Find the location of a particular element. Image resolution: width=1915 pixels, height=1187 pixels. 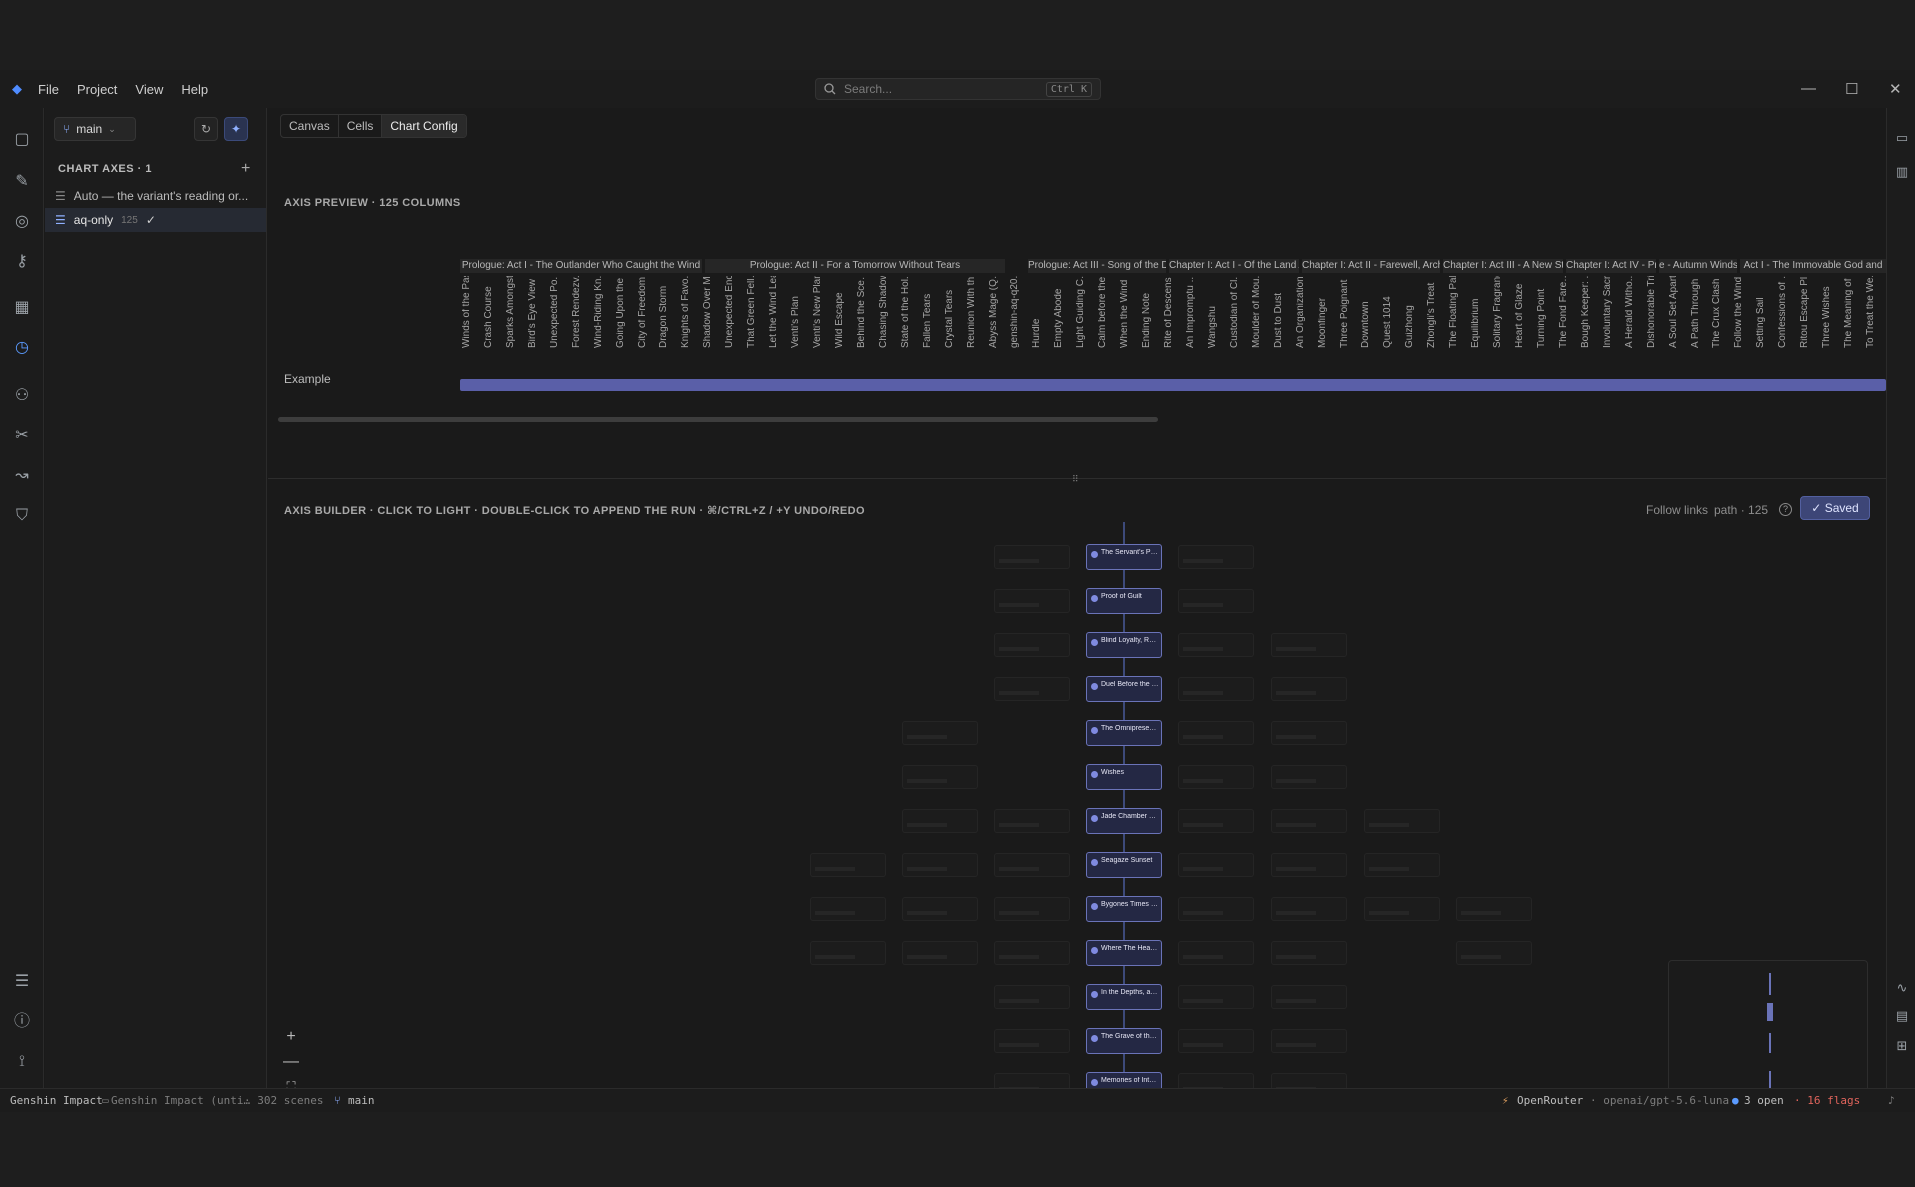

zoom-out-button: — is located at coordinates (291, 1062).